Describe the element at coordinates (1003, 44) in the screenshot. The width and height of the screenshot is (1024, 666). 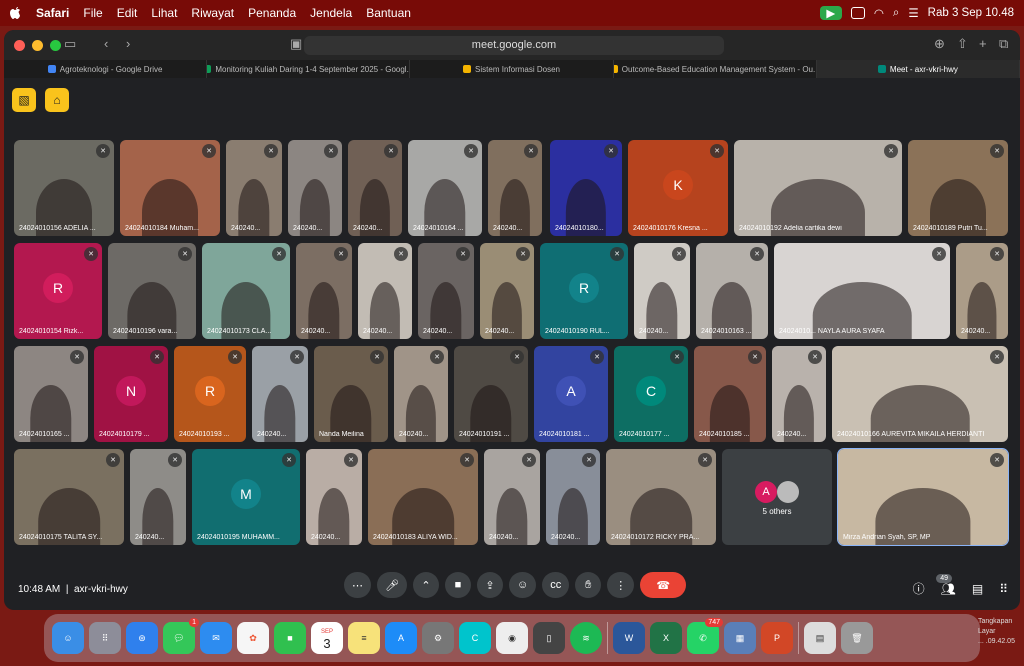
I see `tabs-grid-icon: ⧉` at that location.